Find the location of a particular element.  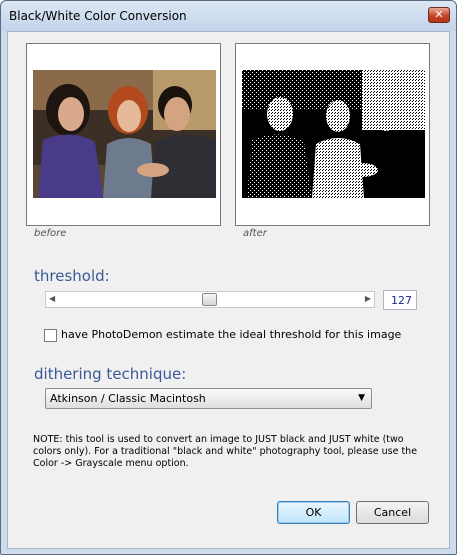

after-image is located at coordinates (333, 134).